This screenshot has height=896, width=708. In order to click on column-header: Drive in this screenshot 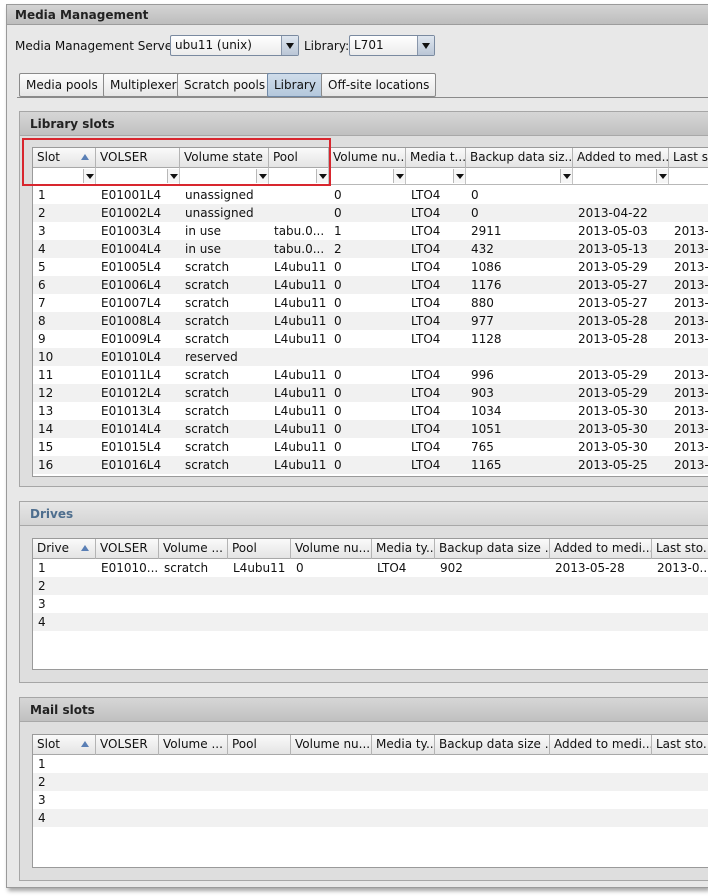, I will do `click(64, 549)`.